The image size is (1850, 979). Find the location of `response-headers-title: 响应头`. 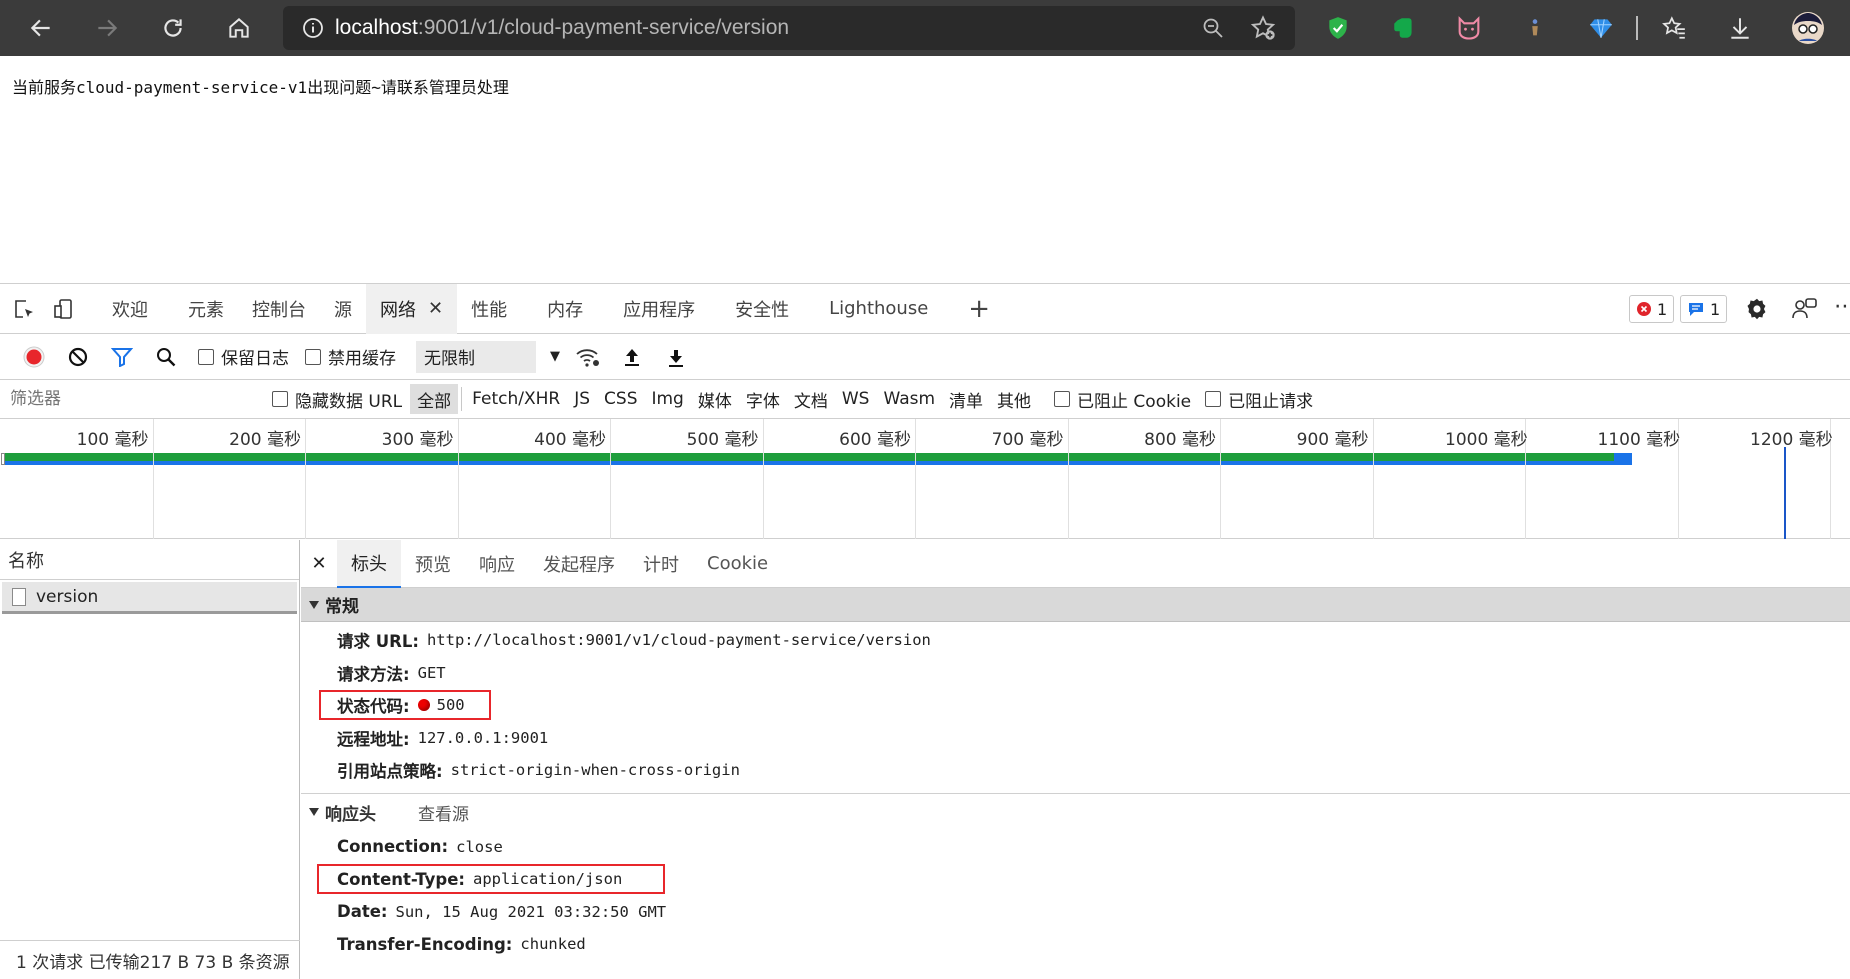

response-headers-title: 响应头 is located at coordinates (350, 814).